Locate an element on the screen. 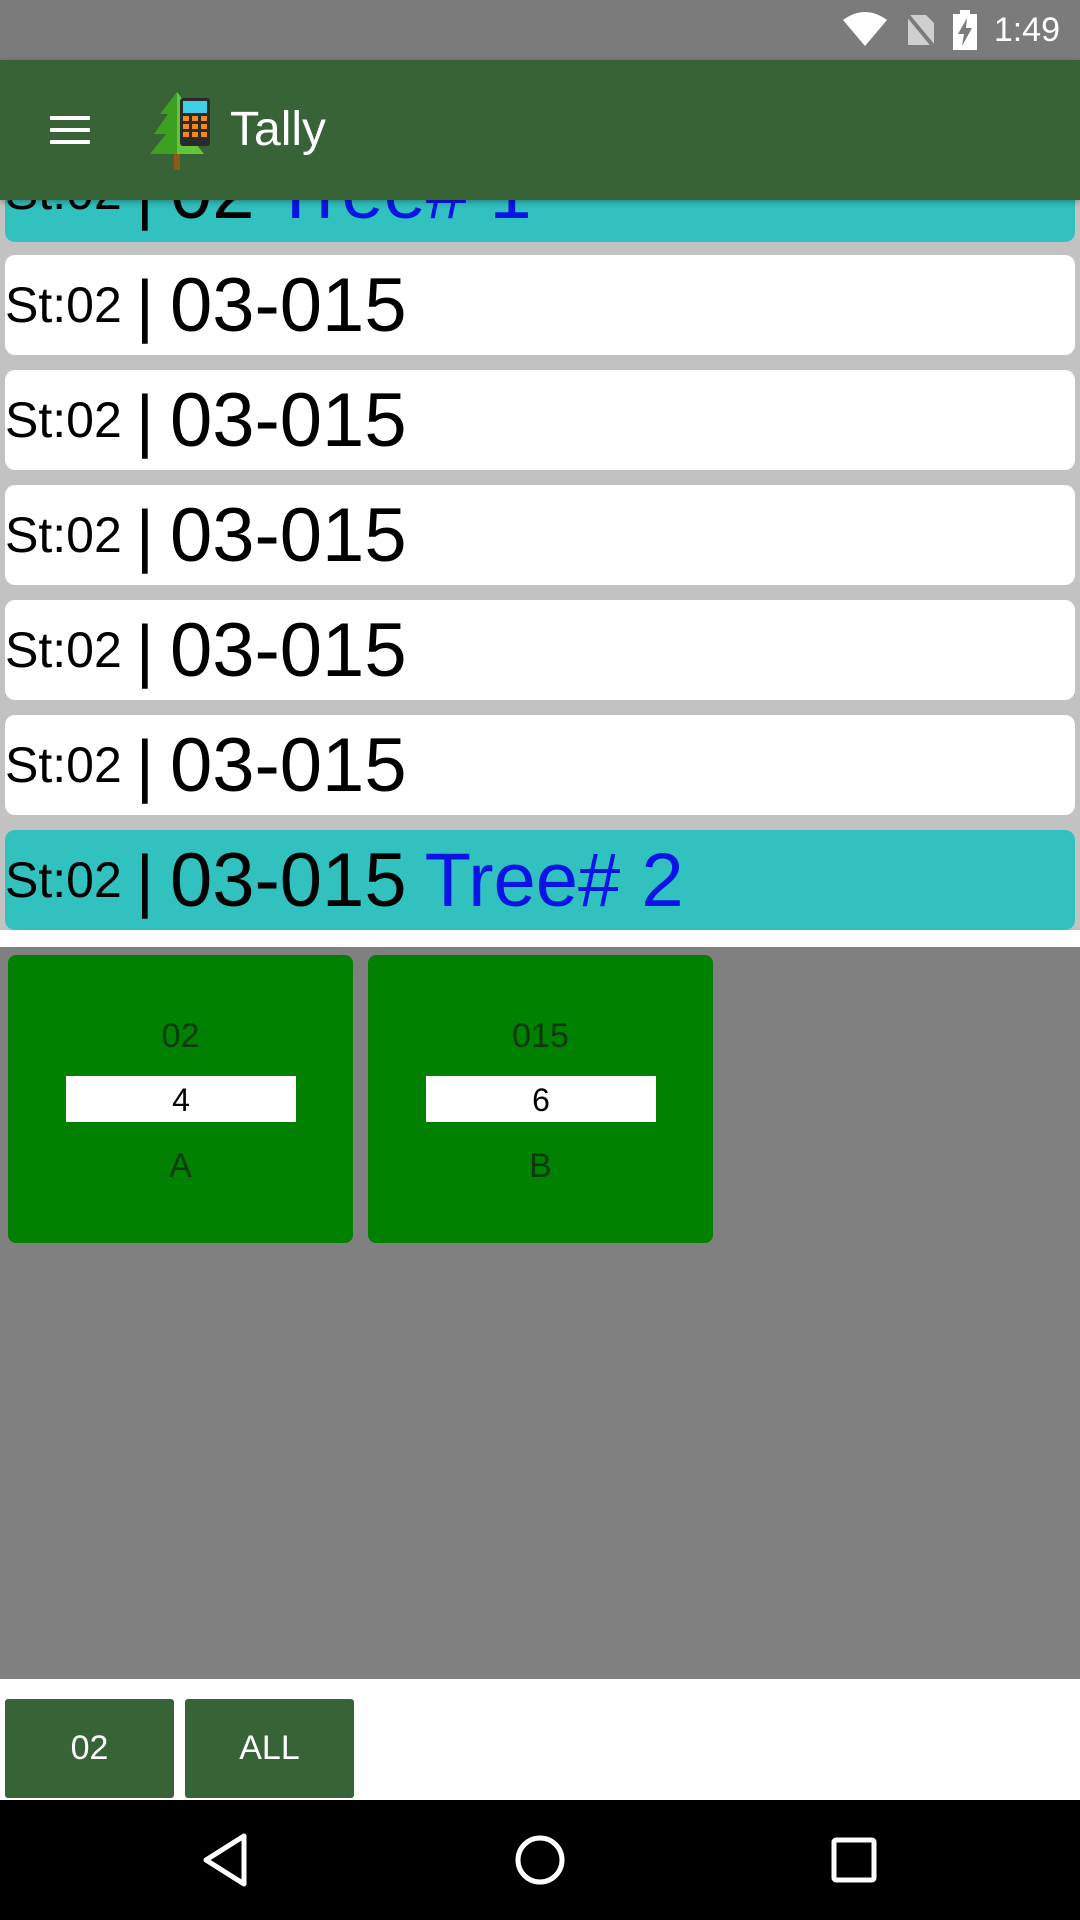 This screenshot has height=1920, width=1080. count-card: 02 4 A is located at coordinates (180, 1099).